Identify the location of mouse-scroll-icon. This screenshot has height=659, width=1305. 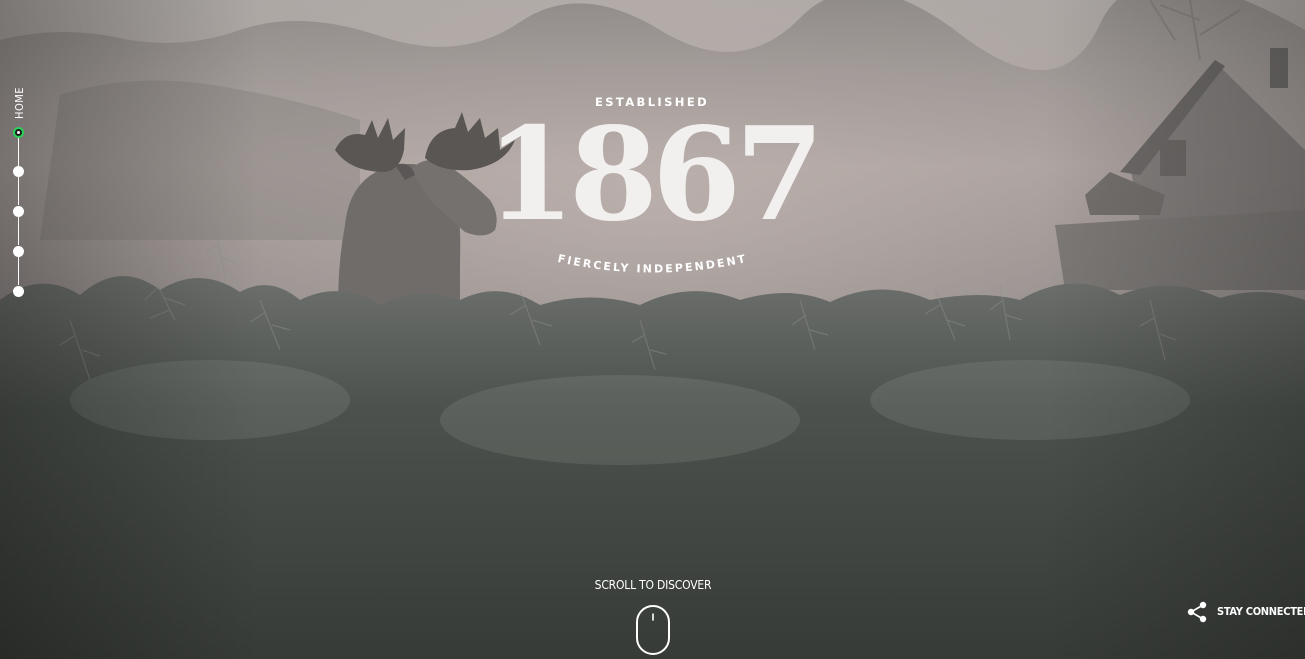
(653, 630).